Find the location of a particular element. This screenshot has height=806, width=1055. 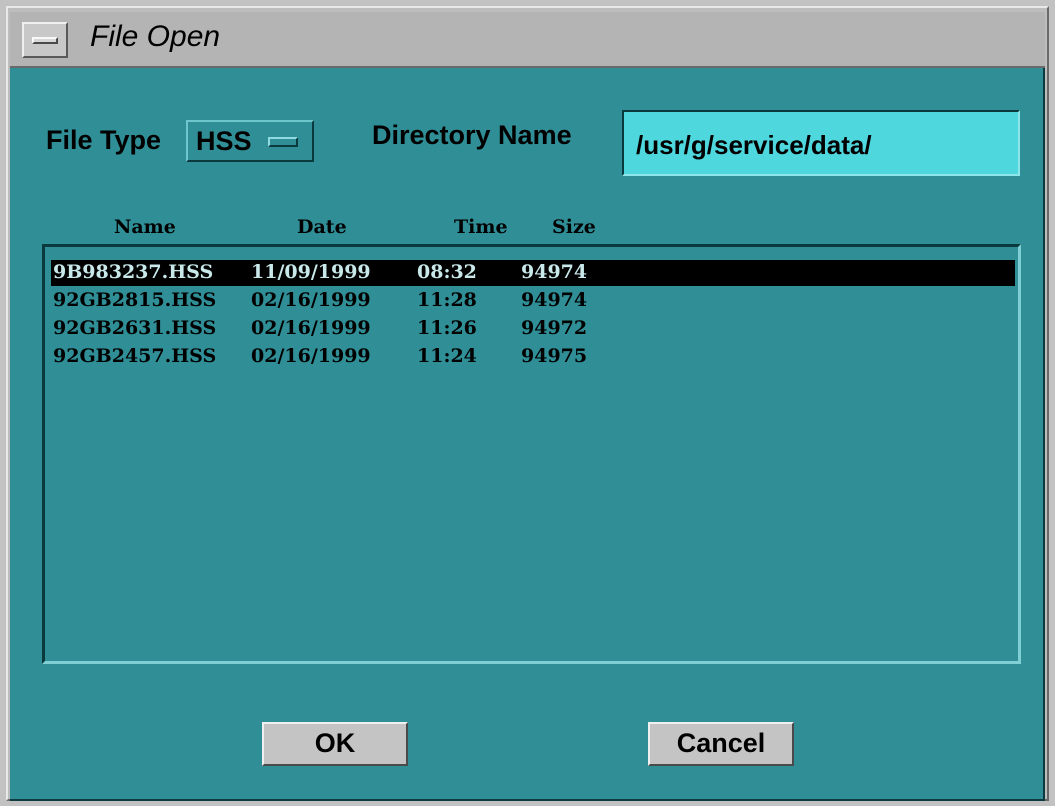

file-type-option-menu: HSS is located at coordinates (250, 141).